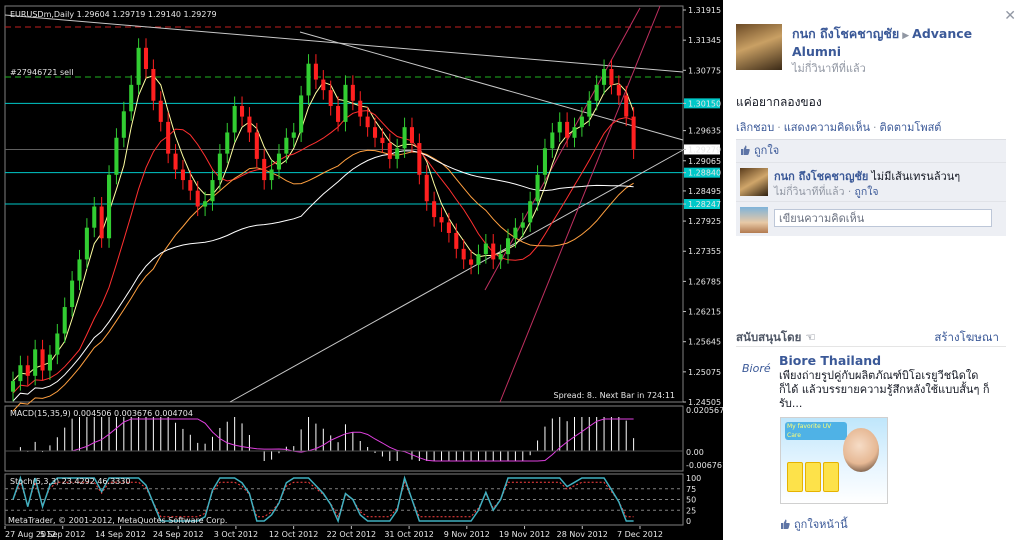 The image size is (1024, 540). I want to click on follow-post-link: ติดตามโพสต์, so click(911, 127).